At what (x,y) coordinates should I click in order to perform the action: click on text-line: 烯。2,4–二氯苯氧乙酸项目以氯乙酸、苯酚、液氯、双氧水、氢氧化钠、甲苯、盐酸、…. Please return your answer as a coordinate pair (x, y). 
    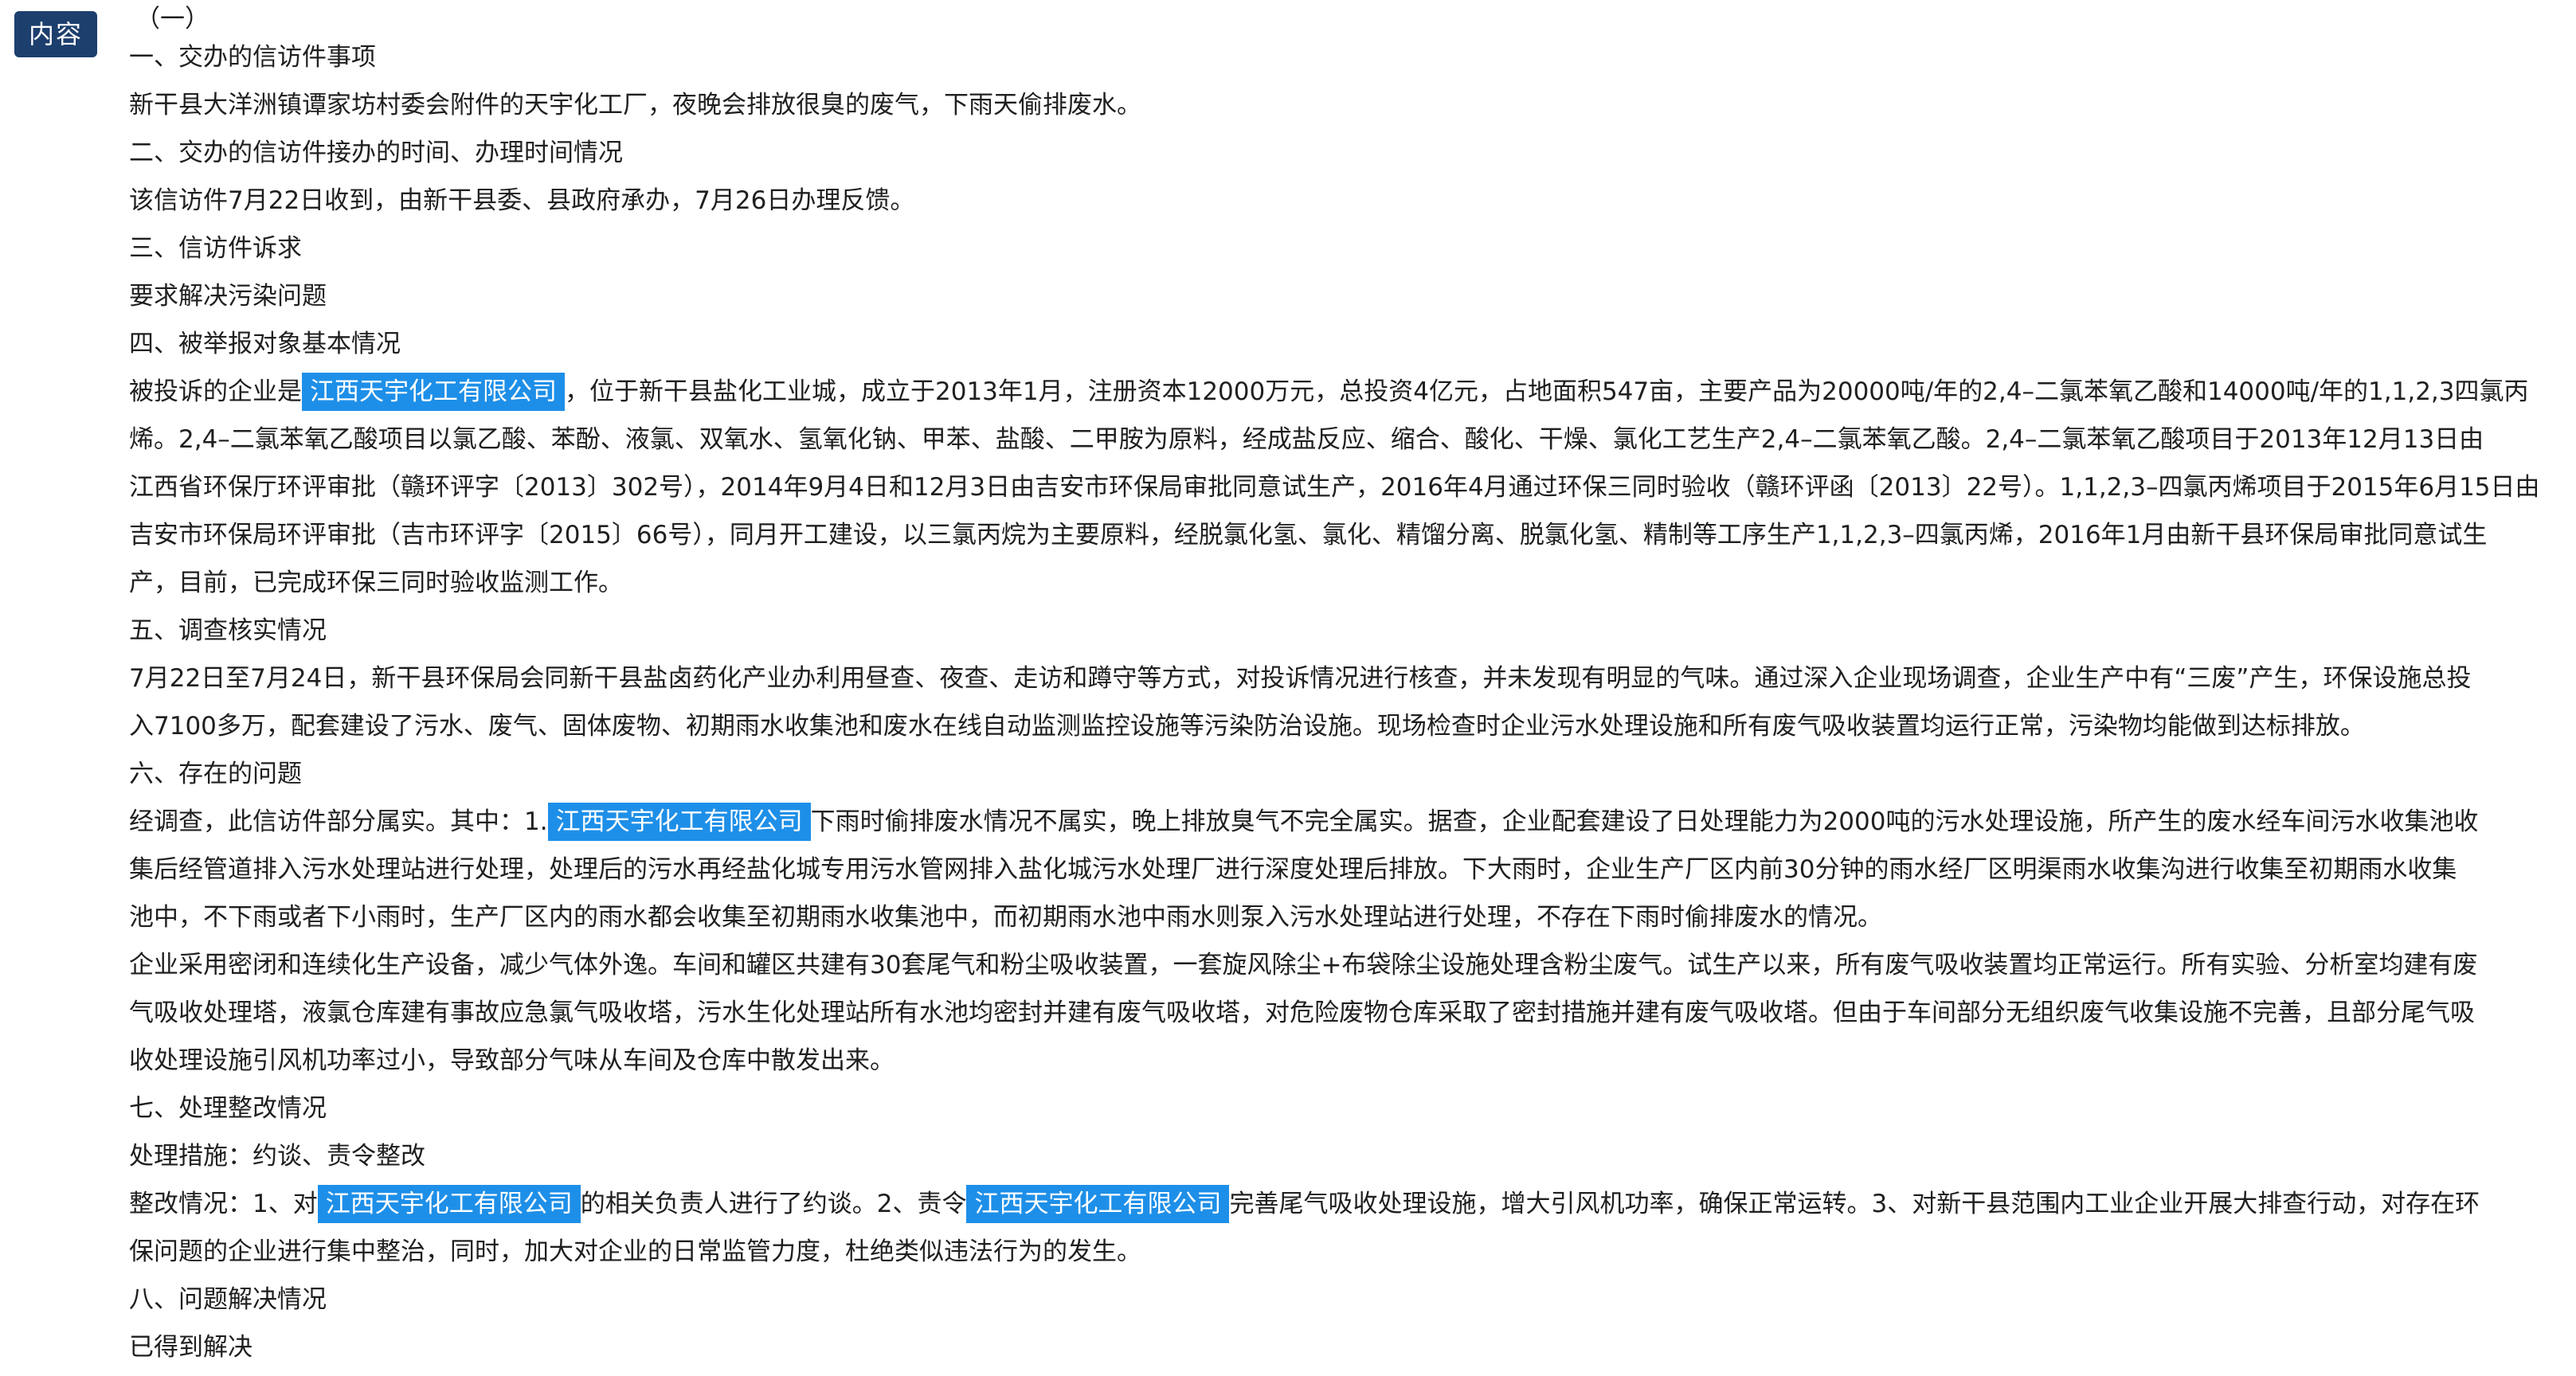
    Looking at the image, I should click on (1340, 439).